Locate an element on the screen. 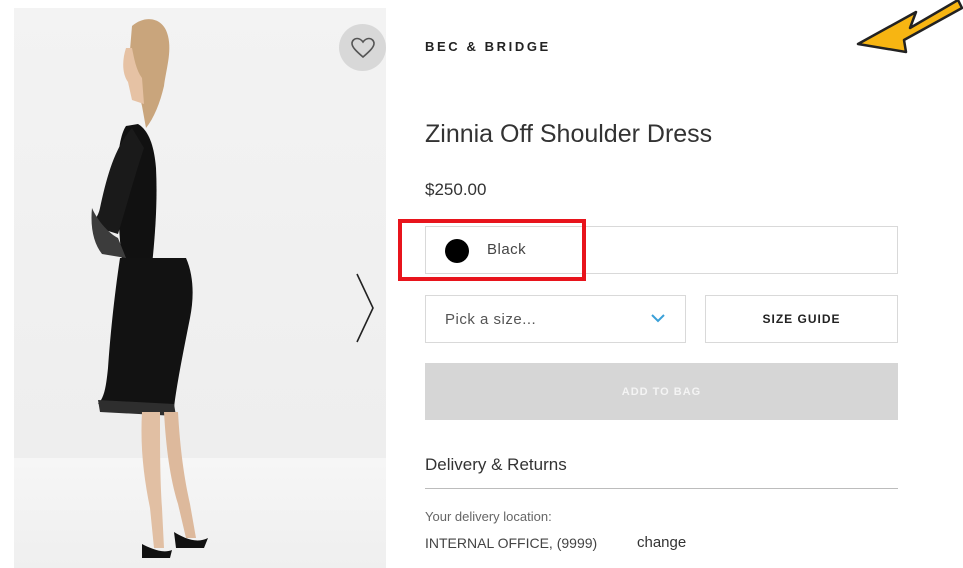 The width and height of the screenshot is (963, 568). product-price: $250.00 is located at coordinates (456, 189).